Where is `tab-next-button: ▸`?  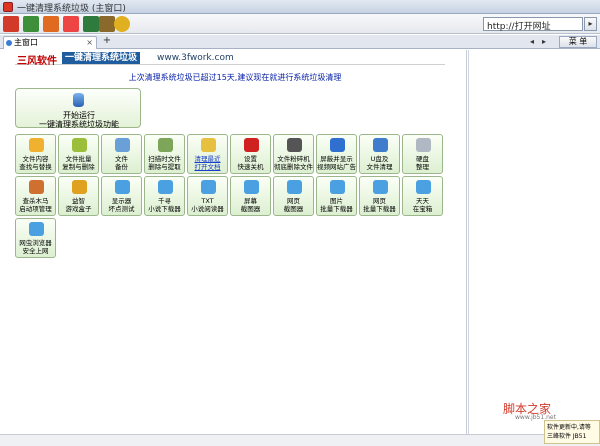
tab-next-button: ▸ is located at coordinates (544, 42).